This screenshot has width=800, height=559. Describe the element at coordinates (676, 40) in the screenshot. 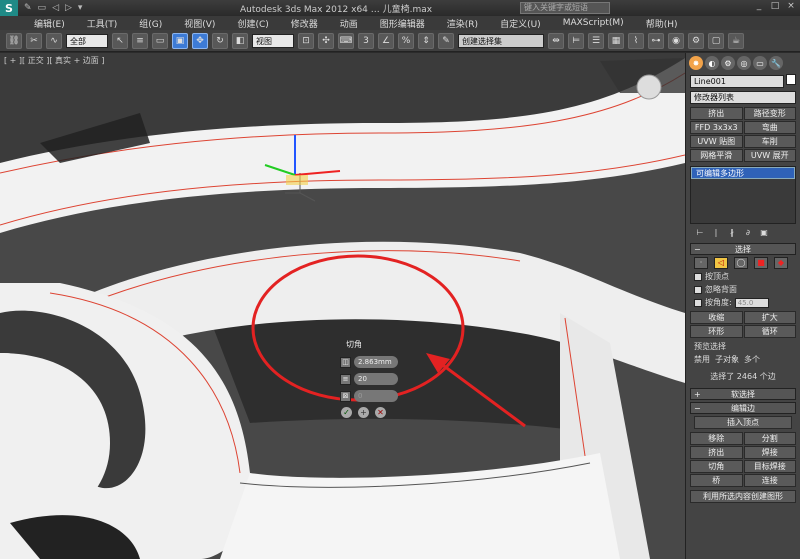

I see `material-editor-icon: ◉` at that location.